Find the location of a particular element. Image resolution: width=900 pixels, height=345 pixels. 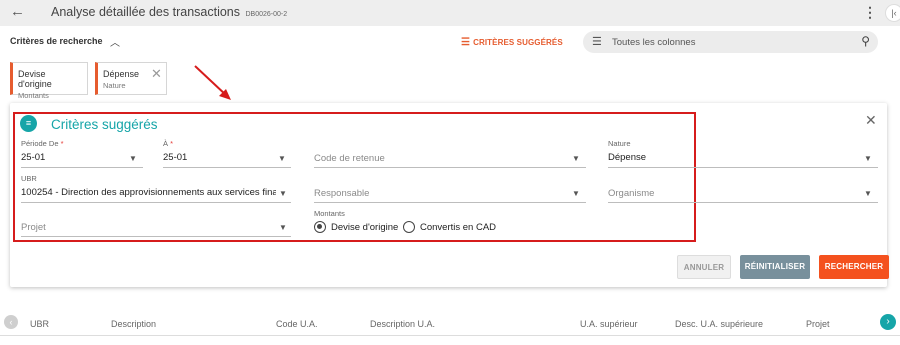

chip-value: Devise d'origine is located at coordinates (35, 79).